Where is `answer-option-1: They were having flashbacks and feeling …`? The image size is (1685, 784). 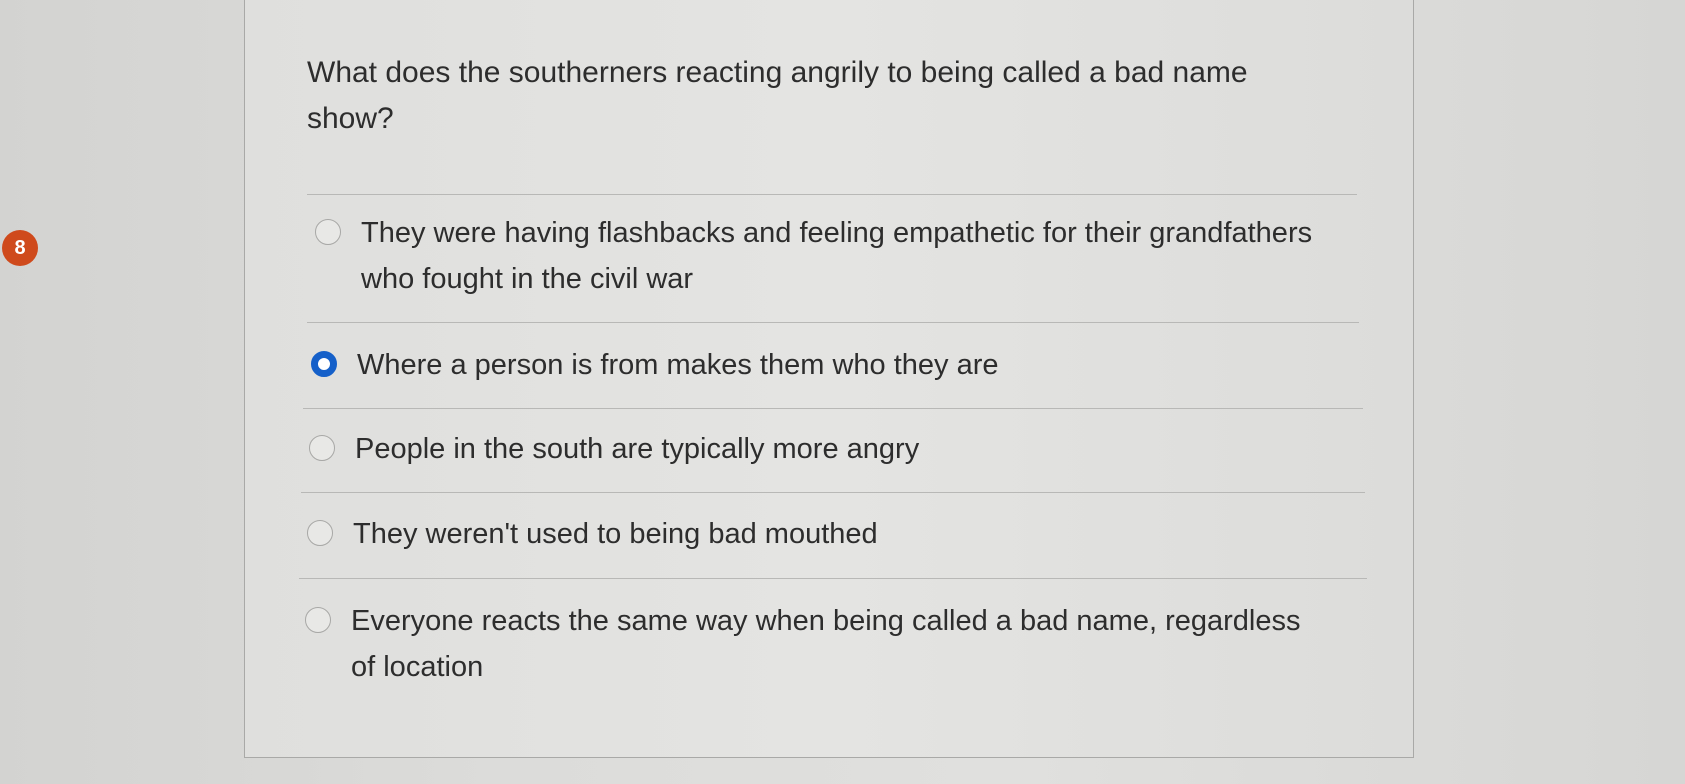 answer-option-1: They were having flashbacks and feeling … is located at coordinates (825, 256).